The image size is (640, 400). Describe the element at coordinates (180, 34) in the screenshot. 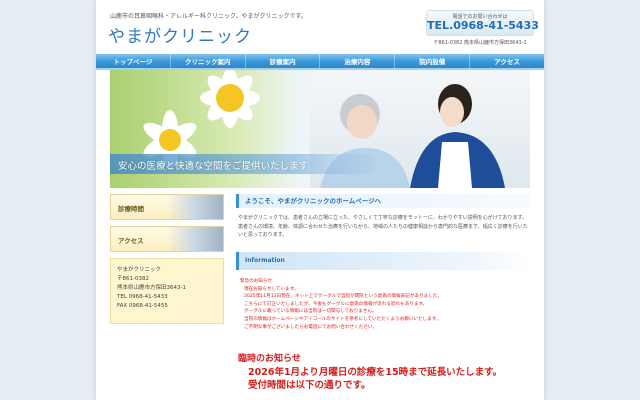

I see `clinic-logo: やまがクリニック` at that location.